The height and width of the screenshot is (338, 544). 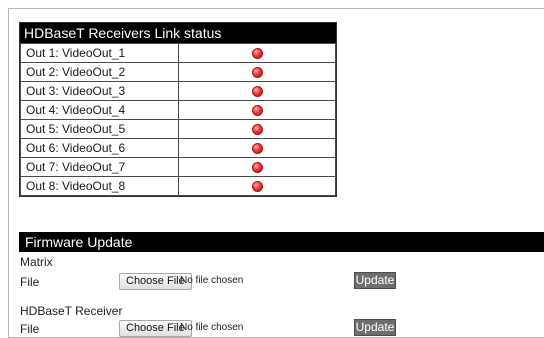 I want to click on matrix-file-status: No file chosen, so click(x=212, y=280).